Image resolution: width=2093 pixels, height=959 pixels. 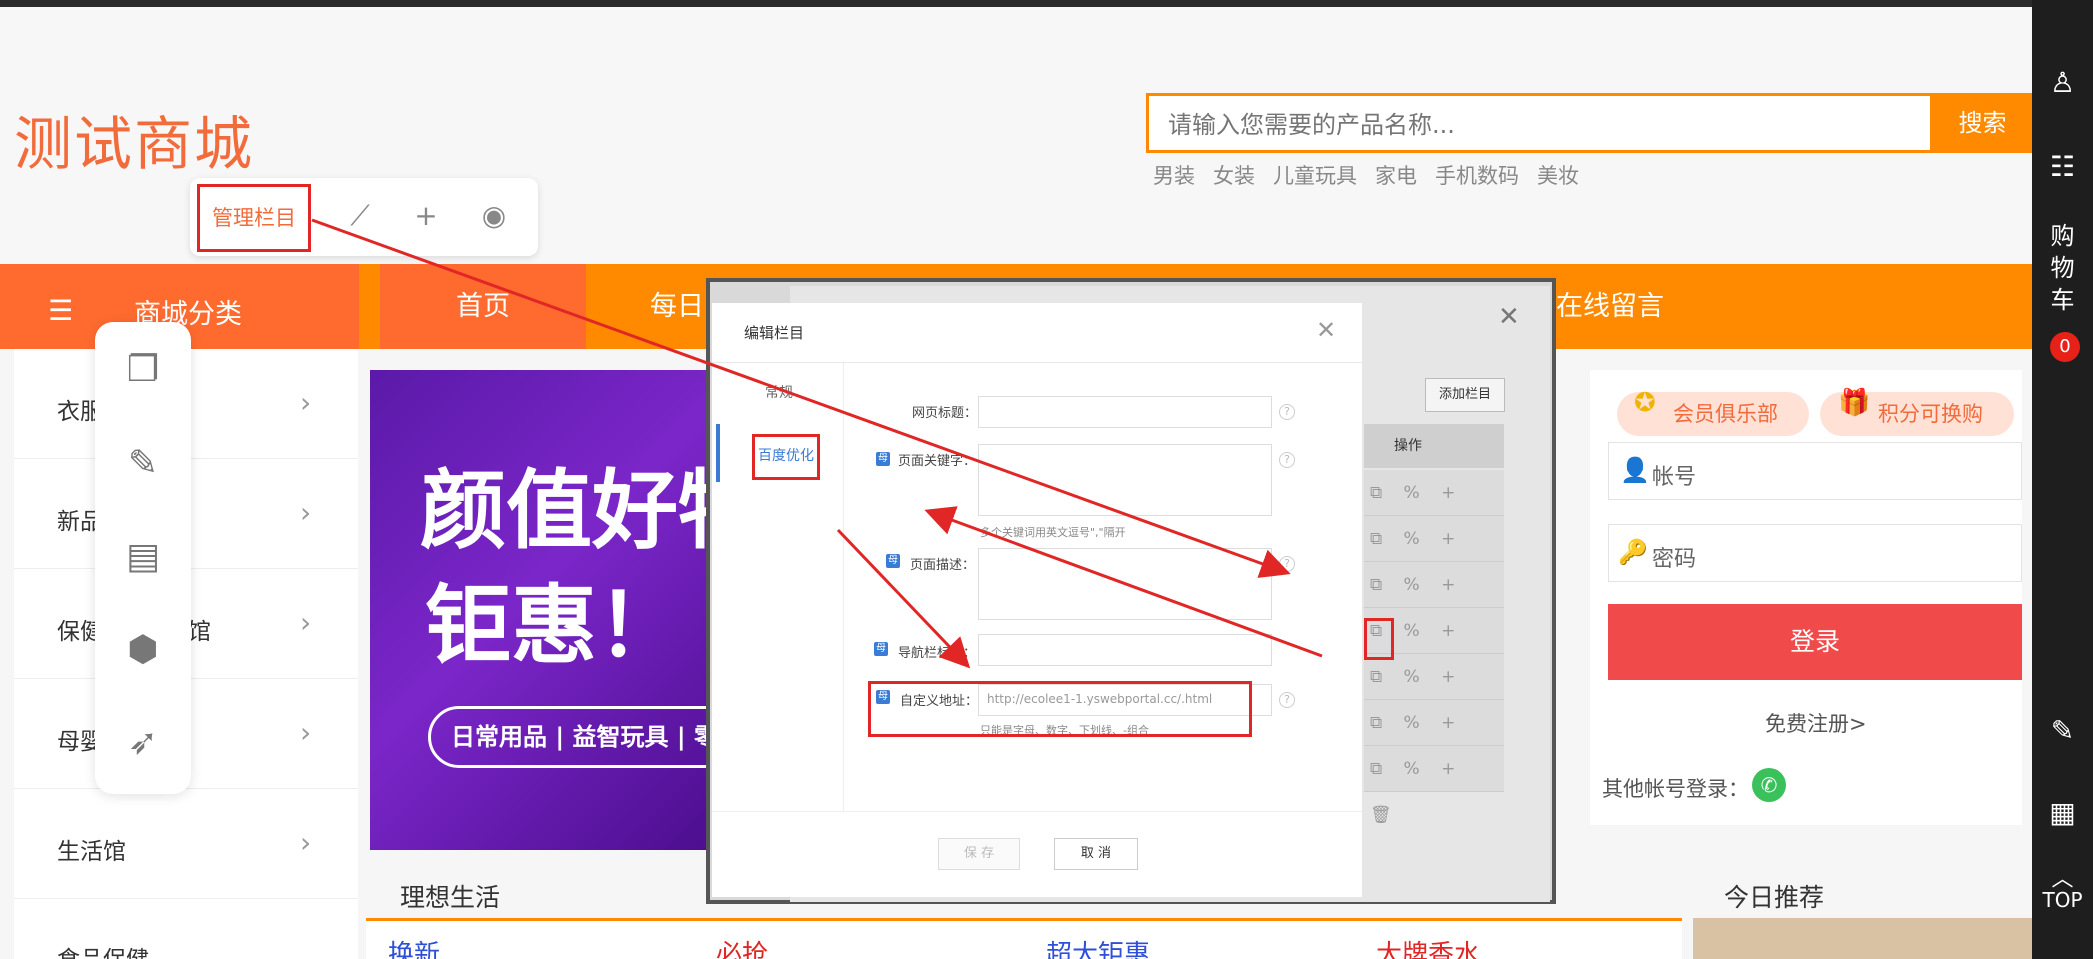 I want to click on arrow-seo-to-url, so click(x=903, y=598).